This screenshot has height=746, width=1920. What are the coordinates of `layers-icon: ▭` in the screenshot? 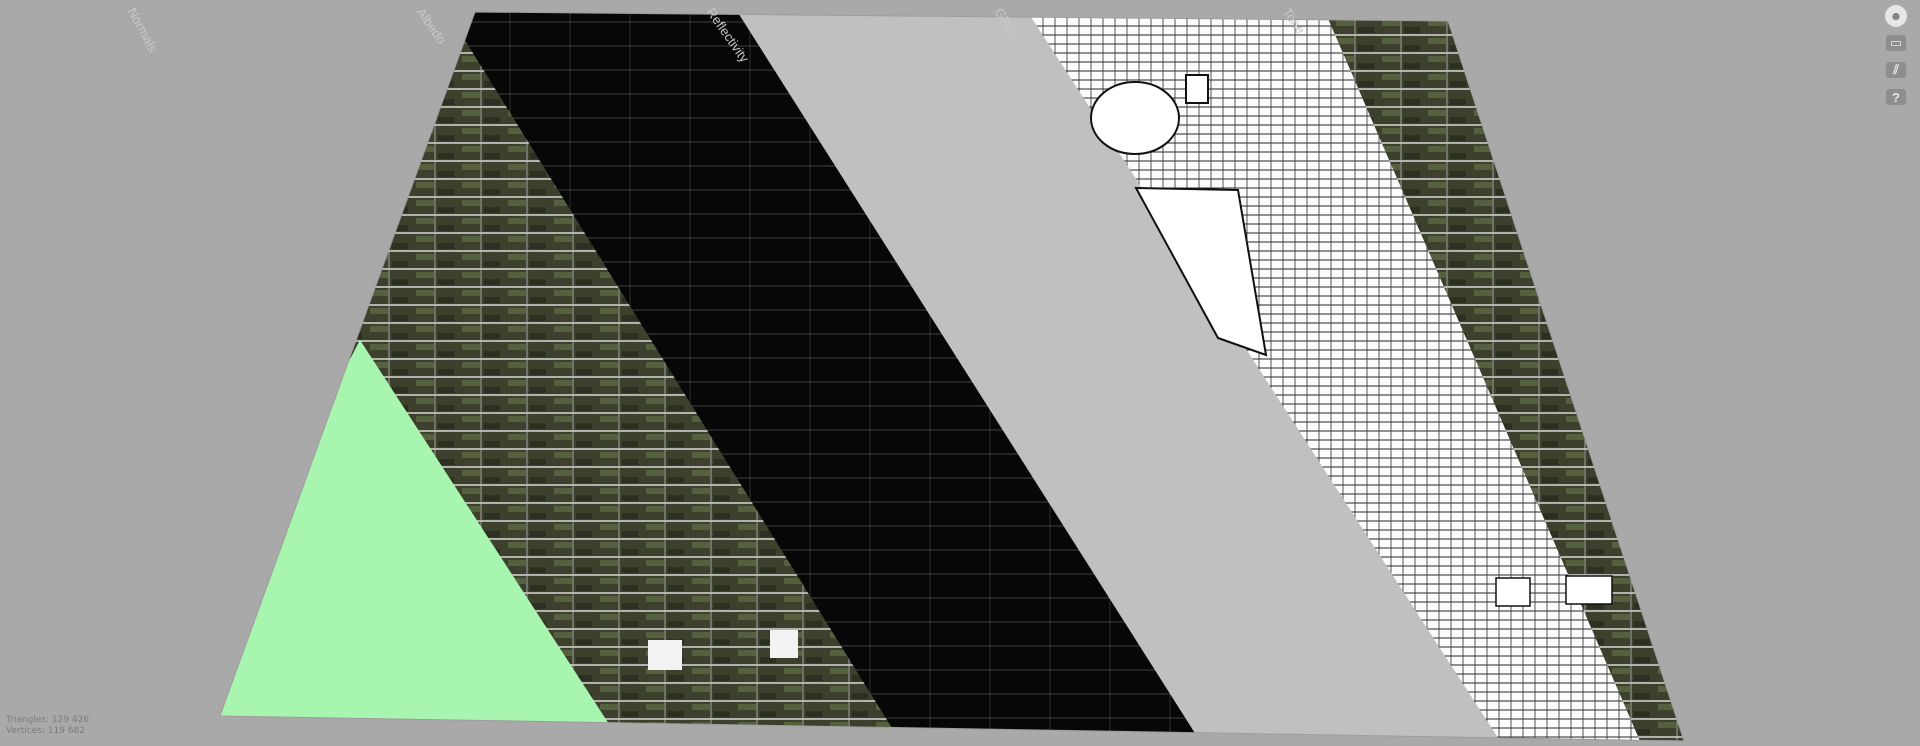 It's located at (1896, 43).